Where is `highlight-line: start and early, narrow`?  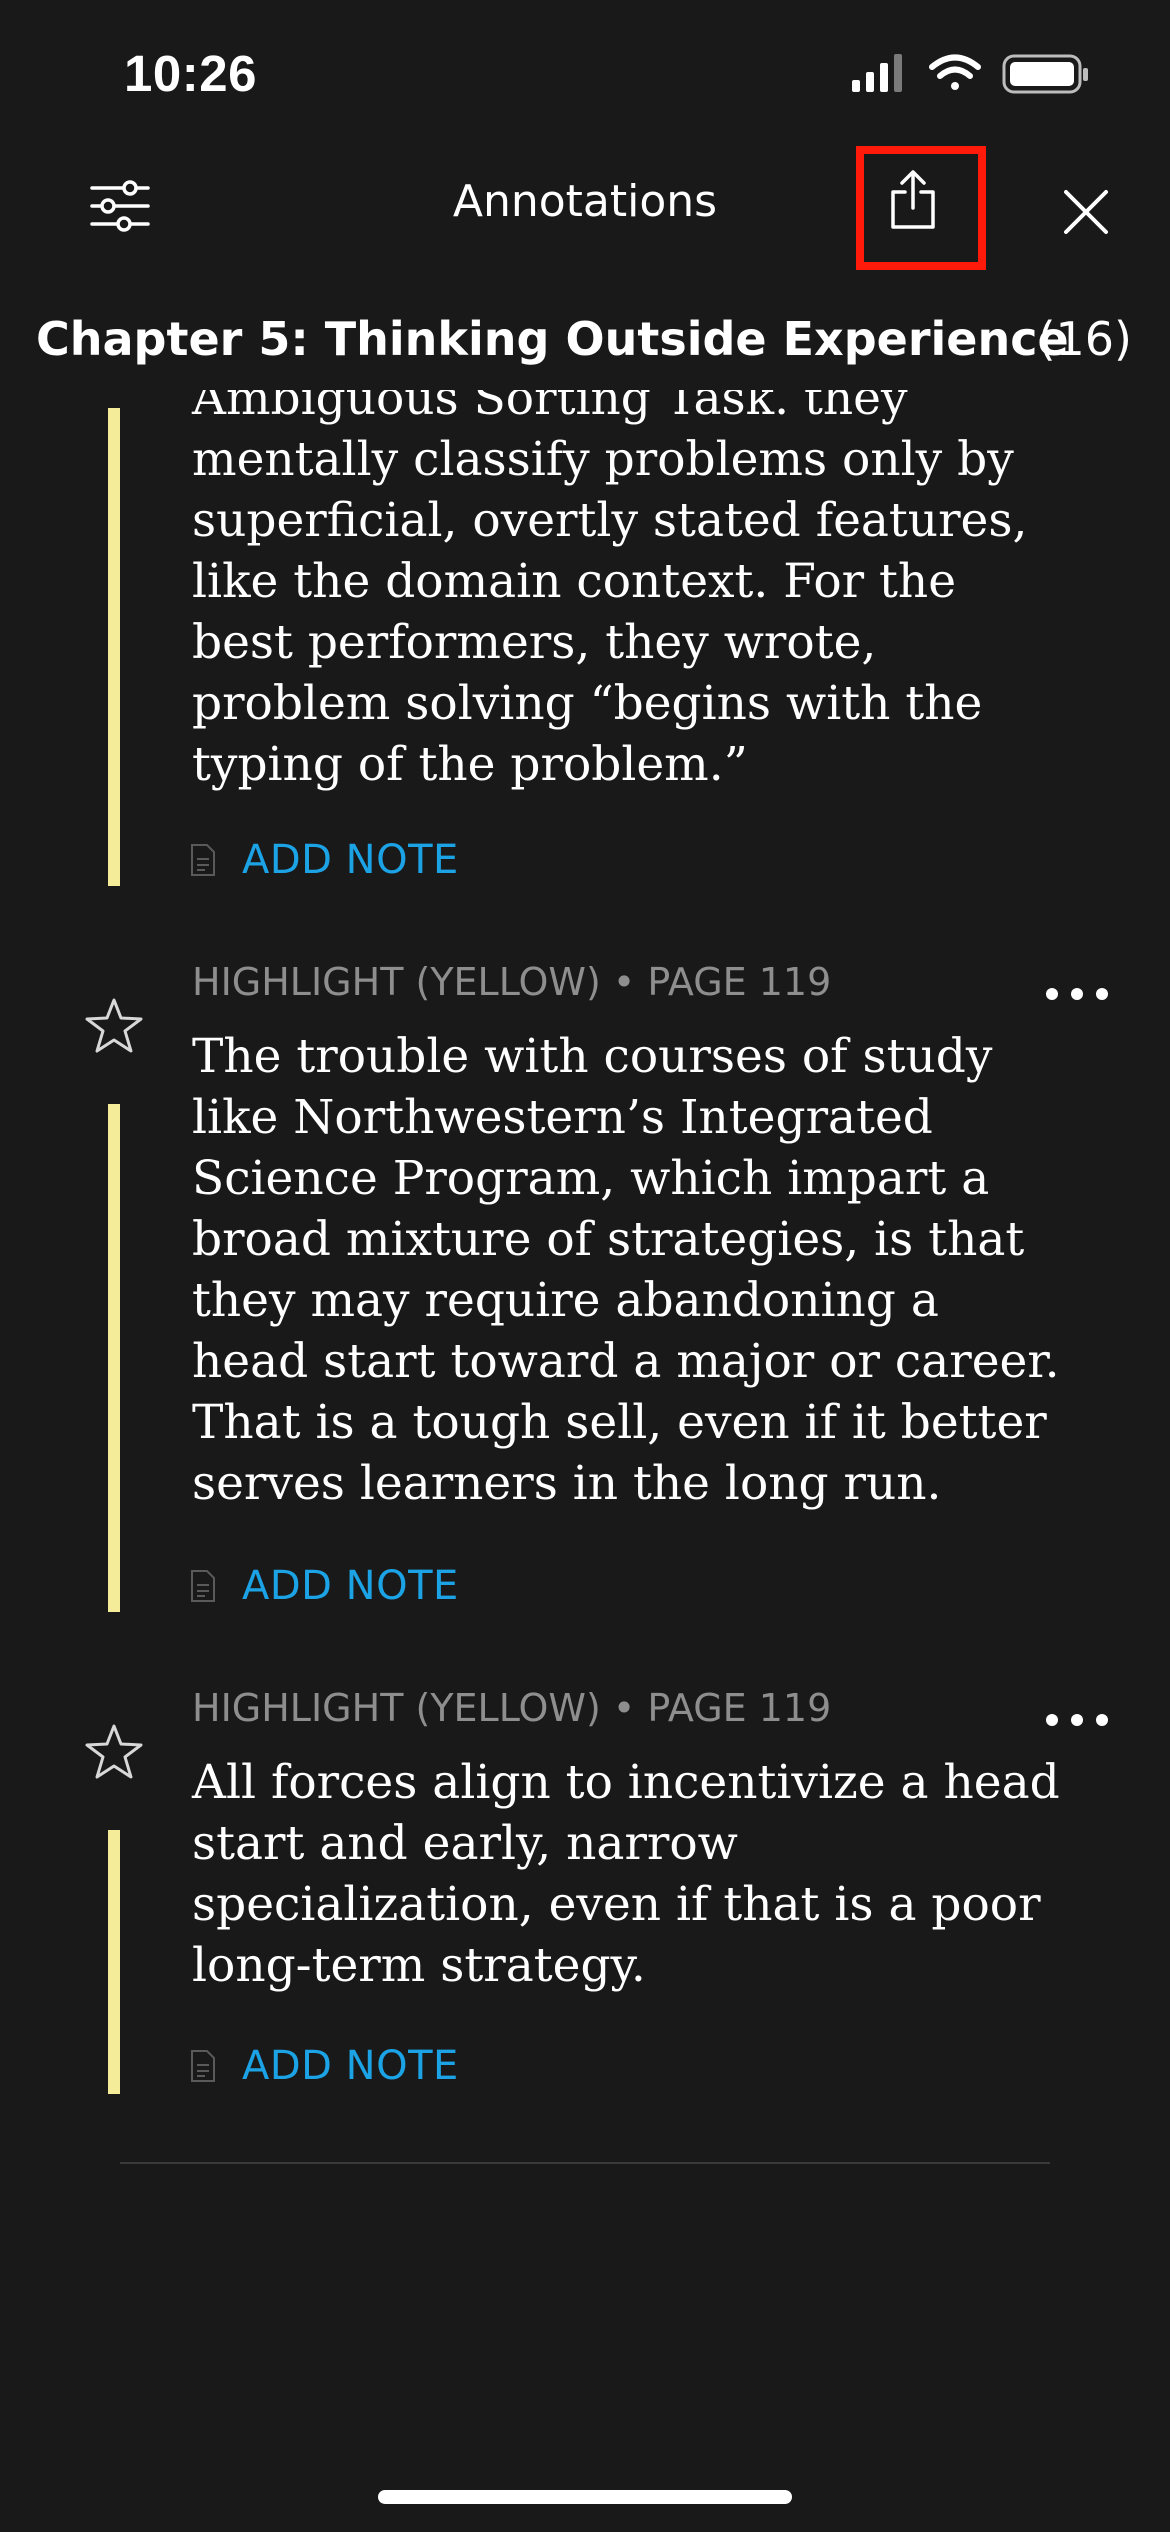
highlight-line: start and early, narrow is located at coordinates (465, 1843).